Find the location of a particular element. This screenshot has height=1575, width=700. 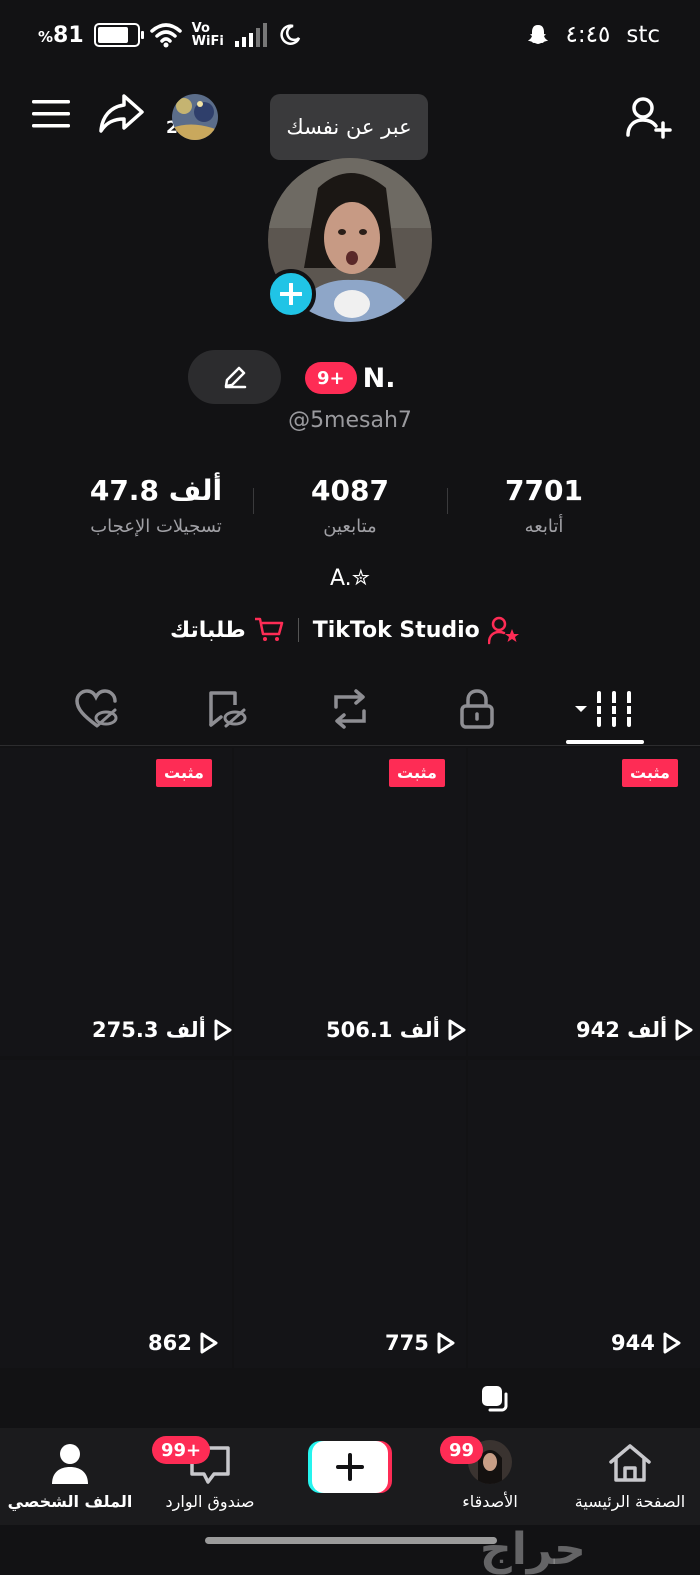

bio: A.✮ is located at coordinates (350, 578).